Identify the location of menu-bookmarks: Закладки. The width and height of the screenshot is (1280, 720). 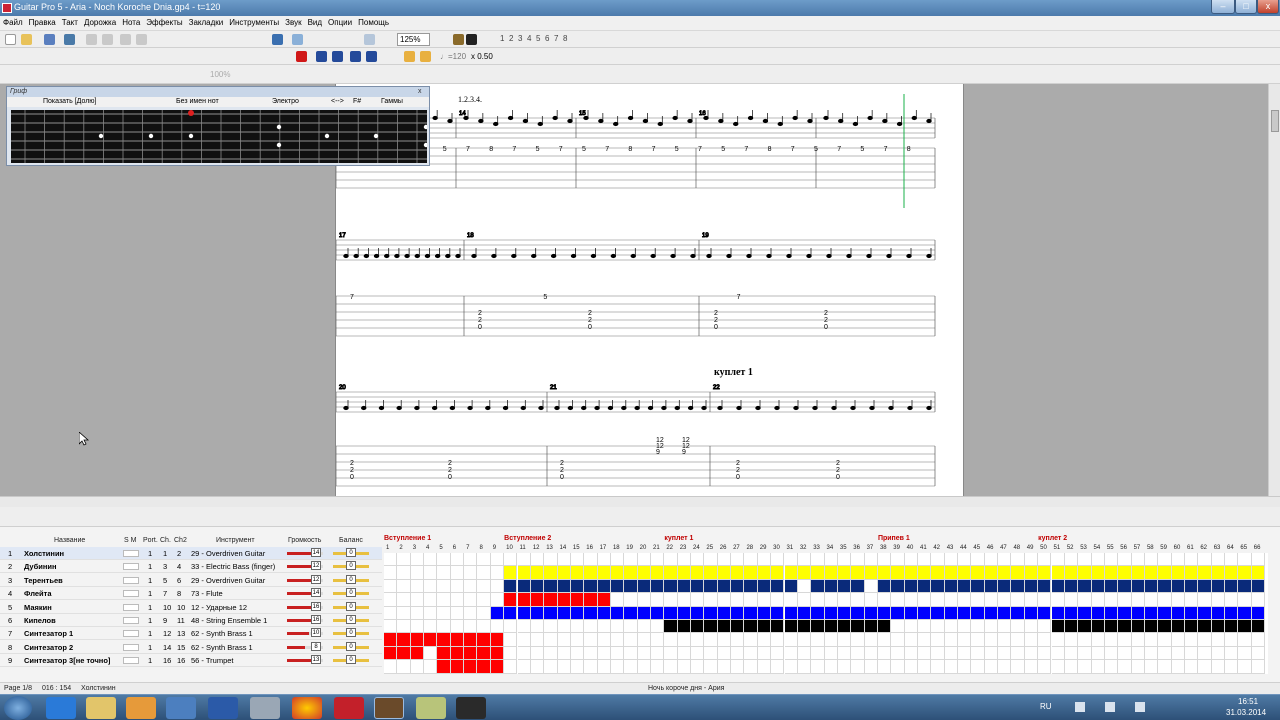
(206, 21).